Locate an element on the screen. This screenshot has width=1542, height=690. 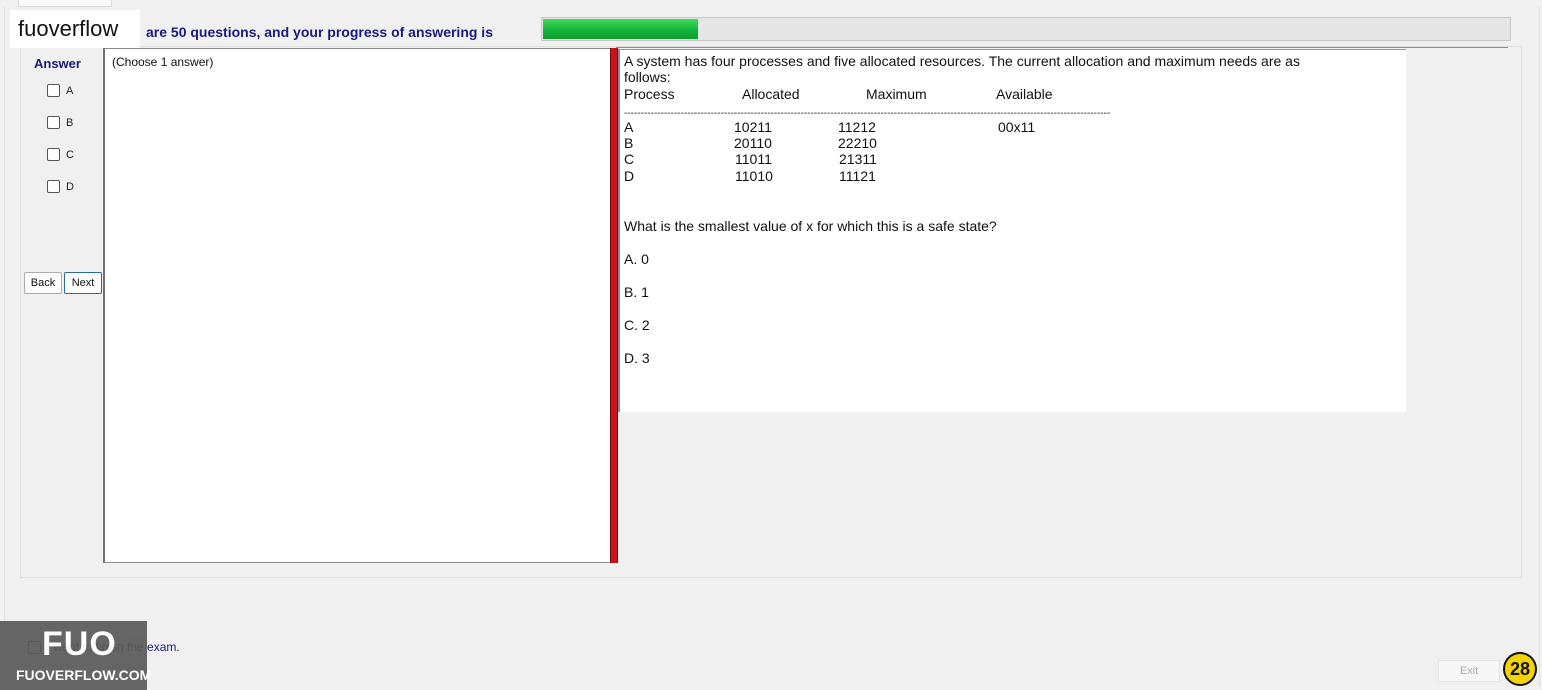
choose-hint: (Choose 1 answer) is located at coordinates (163, 62).